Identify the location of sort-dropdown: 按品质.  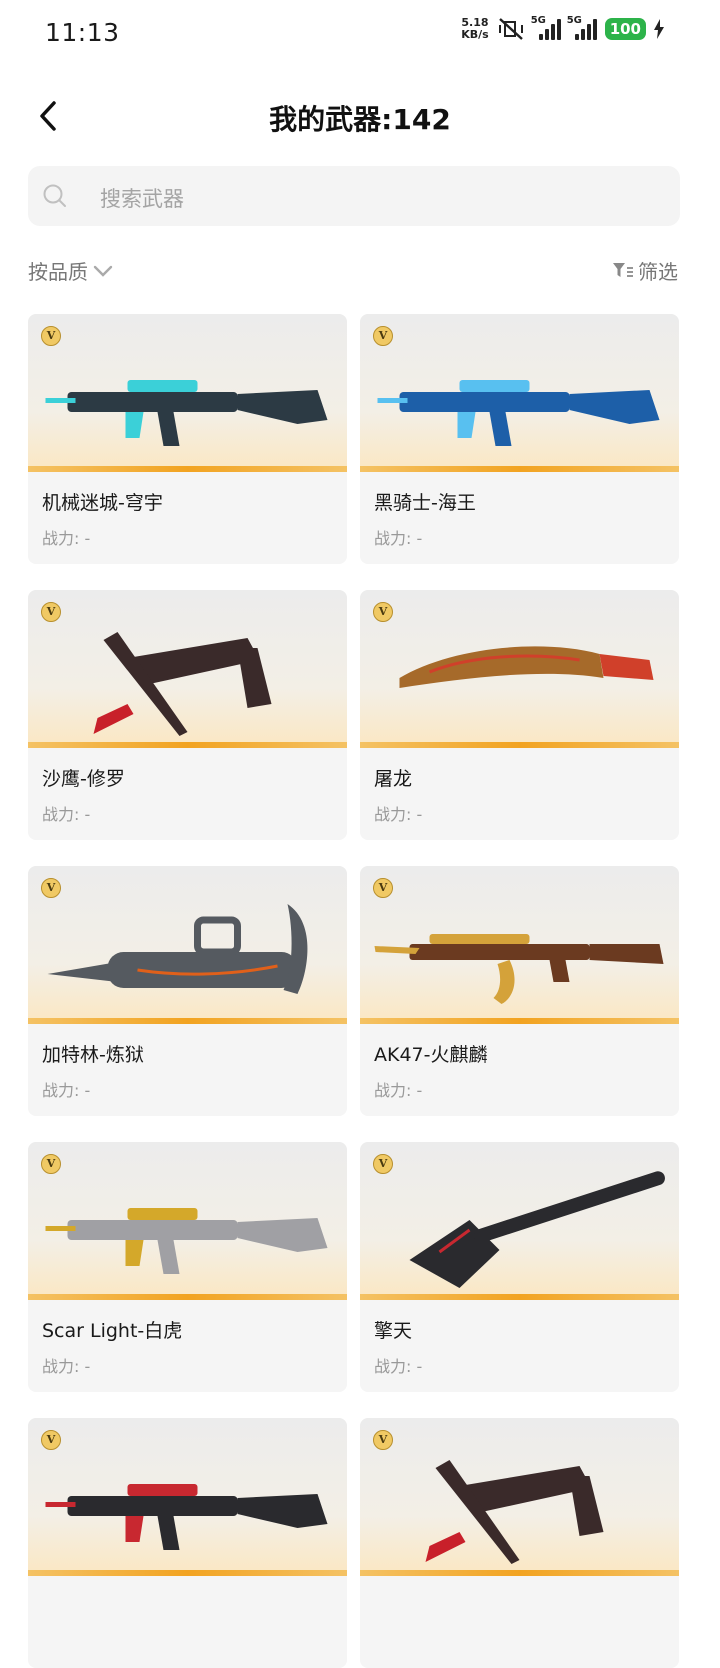
(71, 270).